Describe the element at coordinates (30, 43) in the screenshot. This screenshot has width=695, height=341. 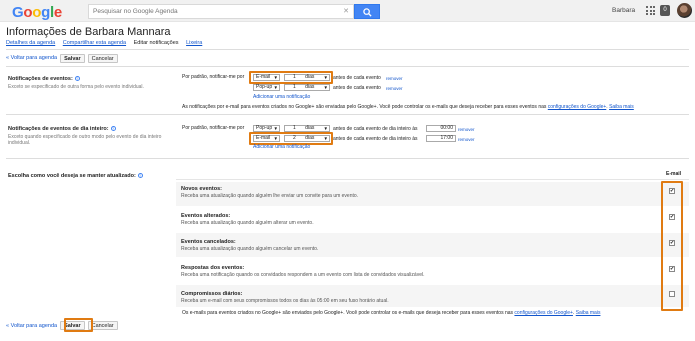
I see `tab-calendar-details: Detalhes da agenda` at that location.